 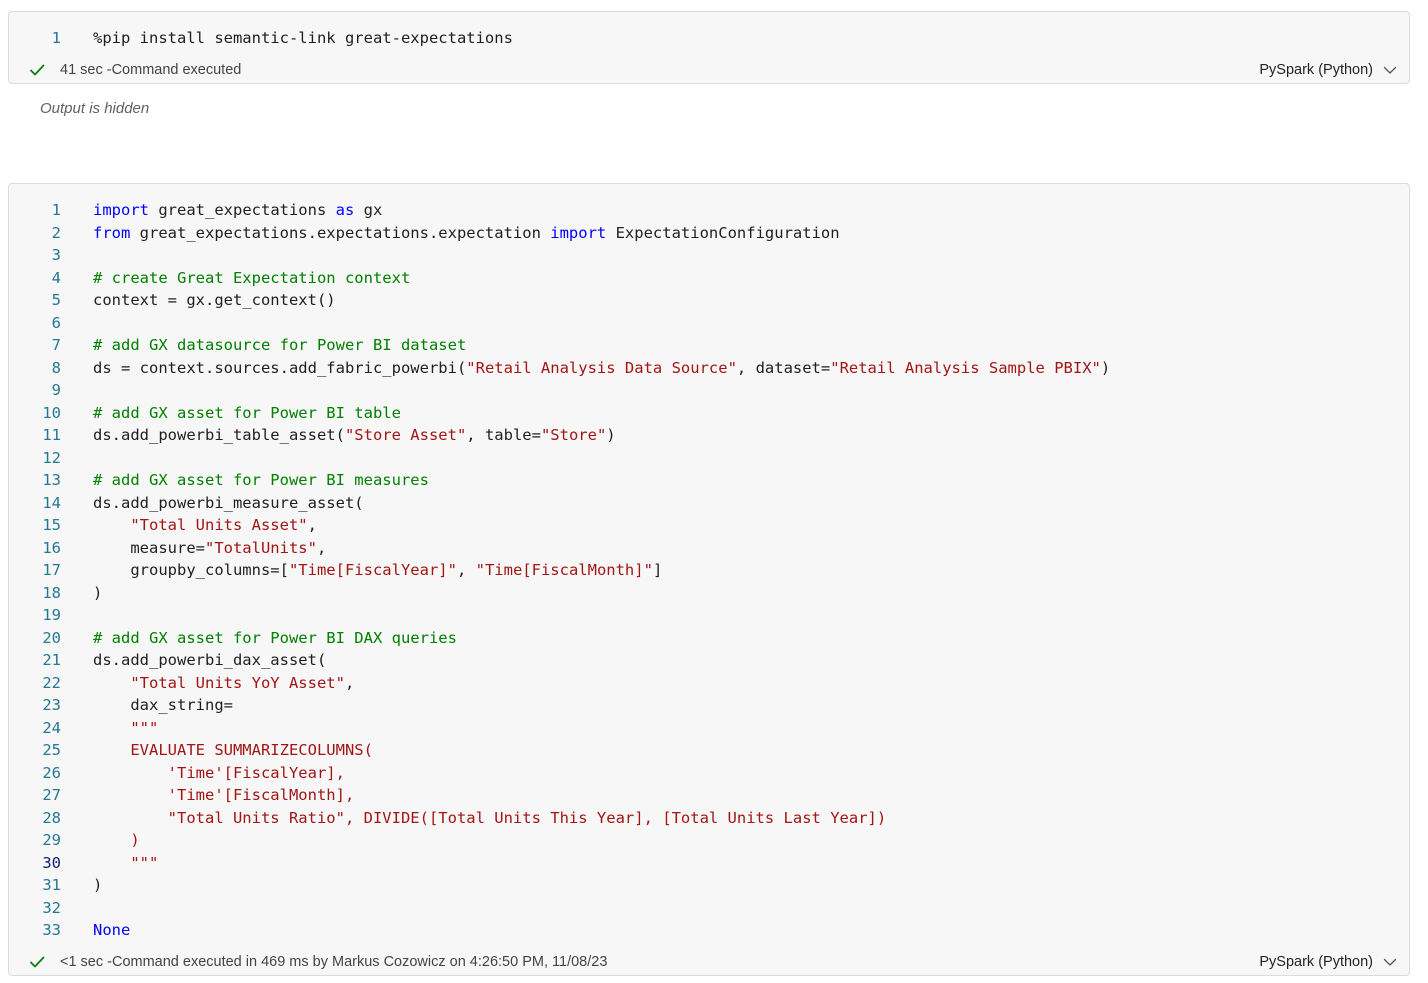 I want to click on code-token: # add GX datasource for Power BI dataset, so click(x=280, y=345).